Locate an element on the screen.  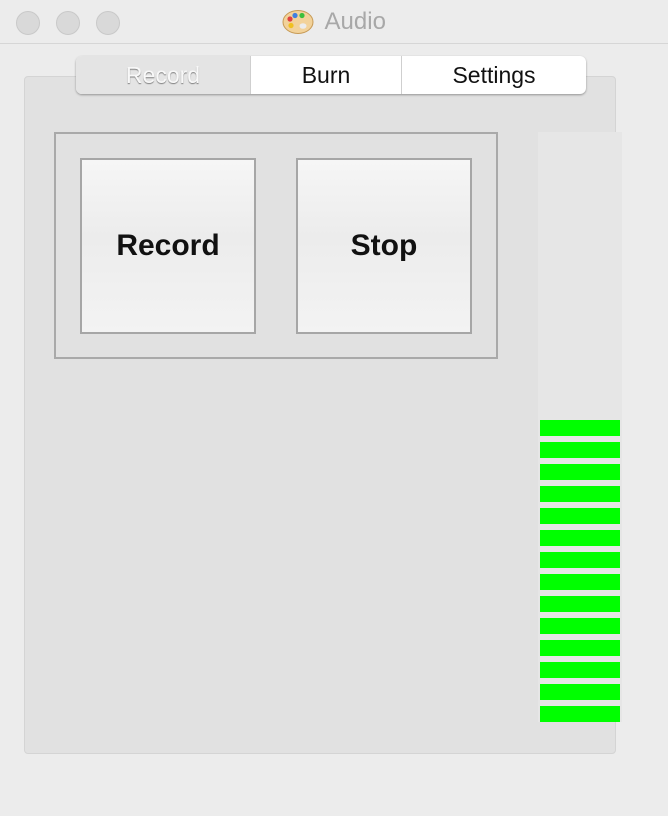
window-title-group: Audio is located at coordinates (334, 22).